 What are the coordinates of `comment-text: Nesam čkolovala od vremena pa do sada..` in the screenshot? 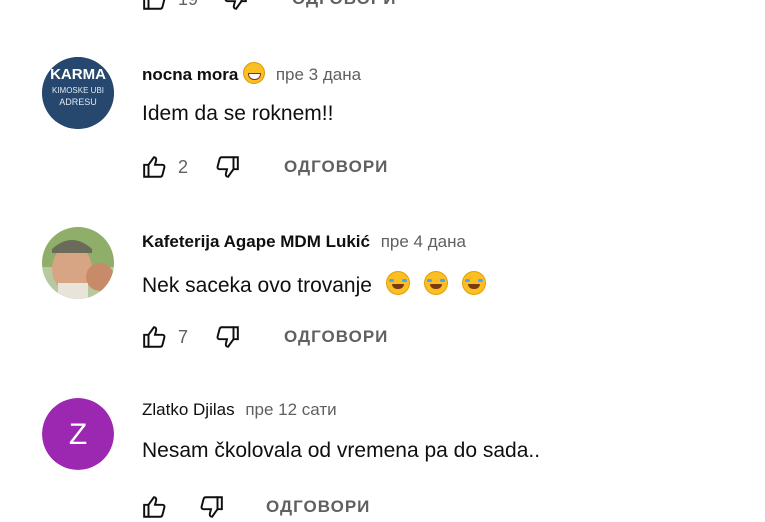 It's located at (341, 450).